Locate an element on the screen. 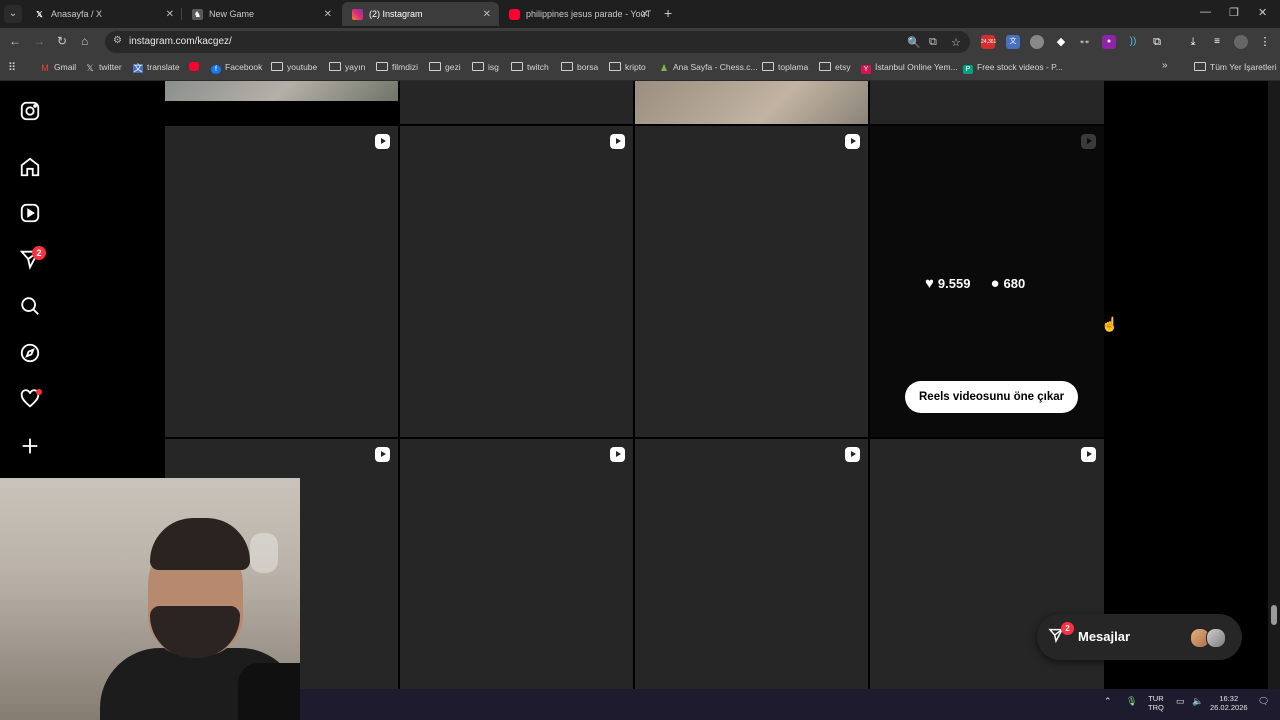 This screenshot has width=1280, height=720. puzzle-icon: ⧉ is located at coordinates (1157, 42).